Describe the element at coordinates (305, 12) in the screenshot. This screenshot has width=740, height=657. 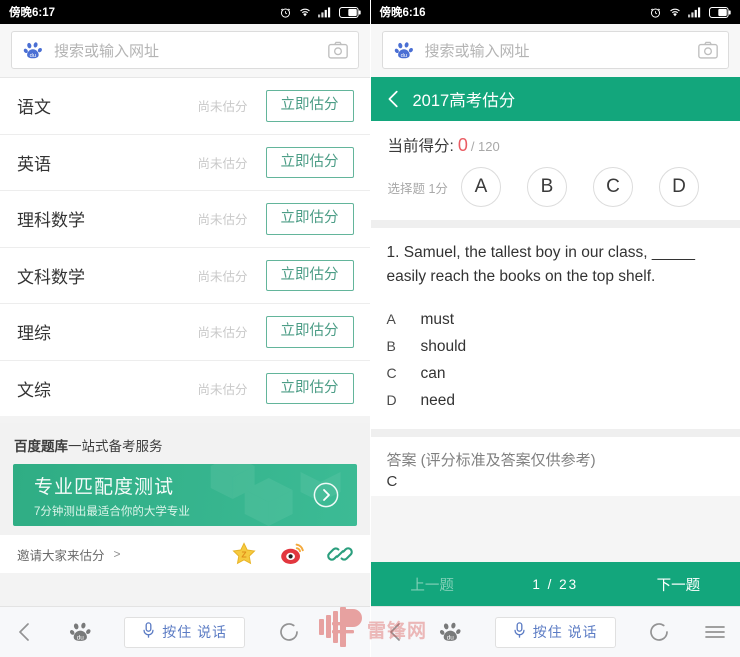
I see `wifi-icon` at that location.